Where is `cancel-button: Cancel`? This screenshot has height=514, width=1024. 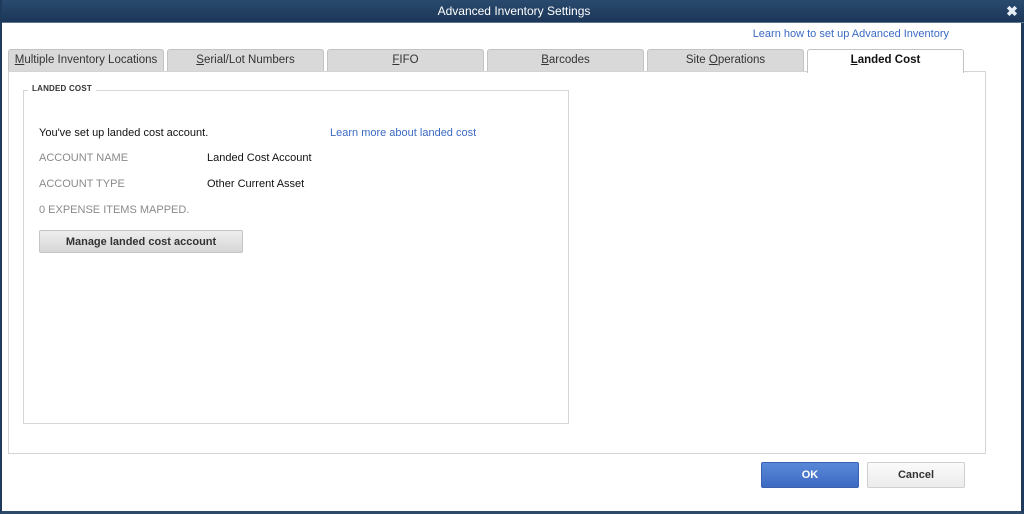 cancel-button: Cancel is located at coordinates (916, 475).